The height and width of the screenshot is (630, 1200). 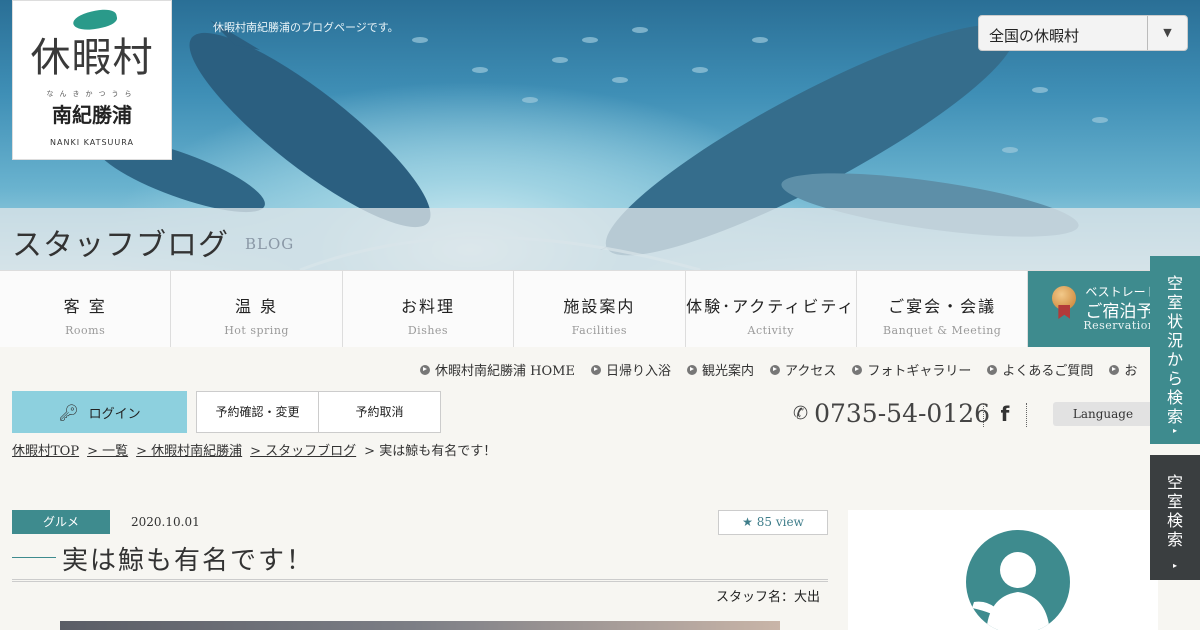 I want to click on phone-number: ✆ 0735-54-0126, so click(x=891, y=413).